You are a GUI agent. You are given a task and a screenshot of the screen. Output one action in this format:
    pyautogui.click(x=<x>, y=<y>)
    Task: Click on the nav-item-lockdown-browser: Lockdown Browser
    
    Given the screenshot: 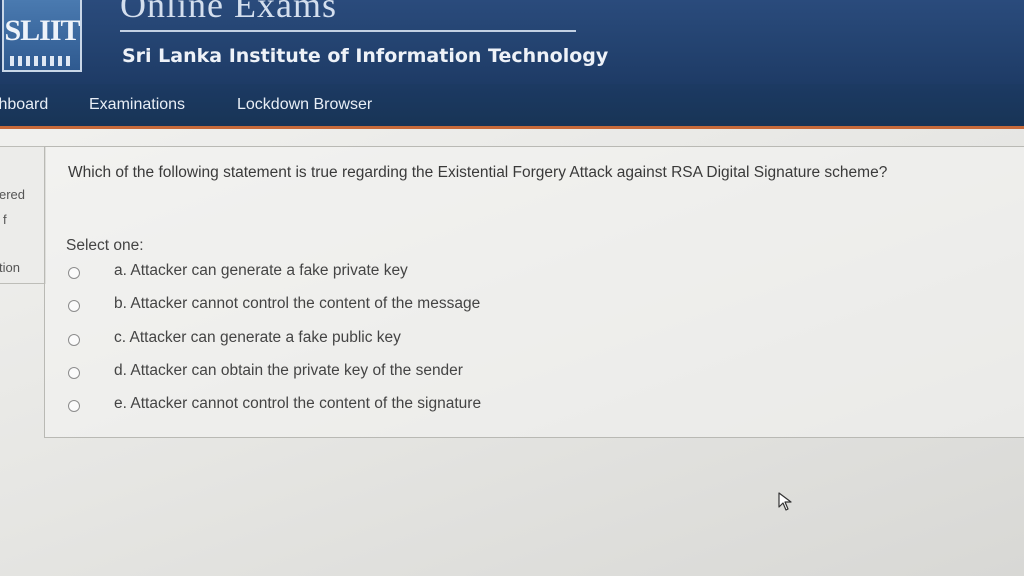 What is the action you would take?
    pyautogui.click(x=304, y=105)
    